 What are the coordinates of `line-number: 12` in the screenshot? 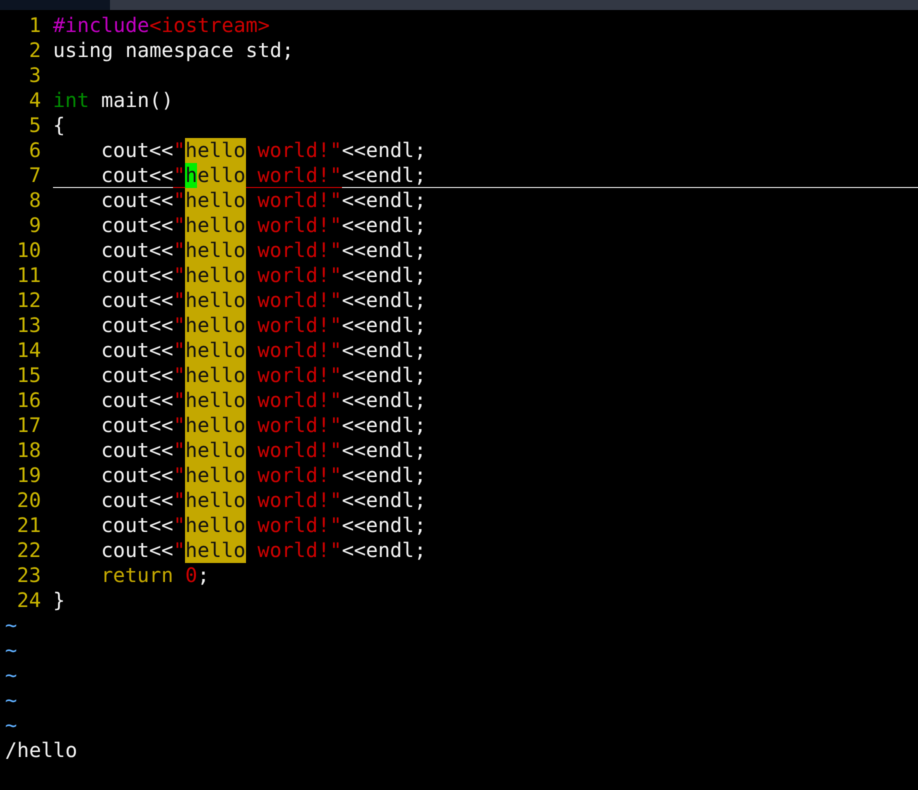 It's located at (28, 300).